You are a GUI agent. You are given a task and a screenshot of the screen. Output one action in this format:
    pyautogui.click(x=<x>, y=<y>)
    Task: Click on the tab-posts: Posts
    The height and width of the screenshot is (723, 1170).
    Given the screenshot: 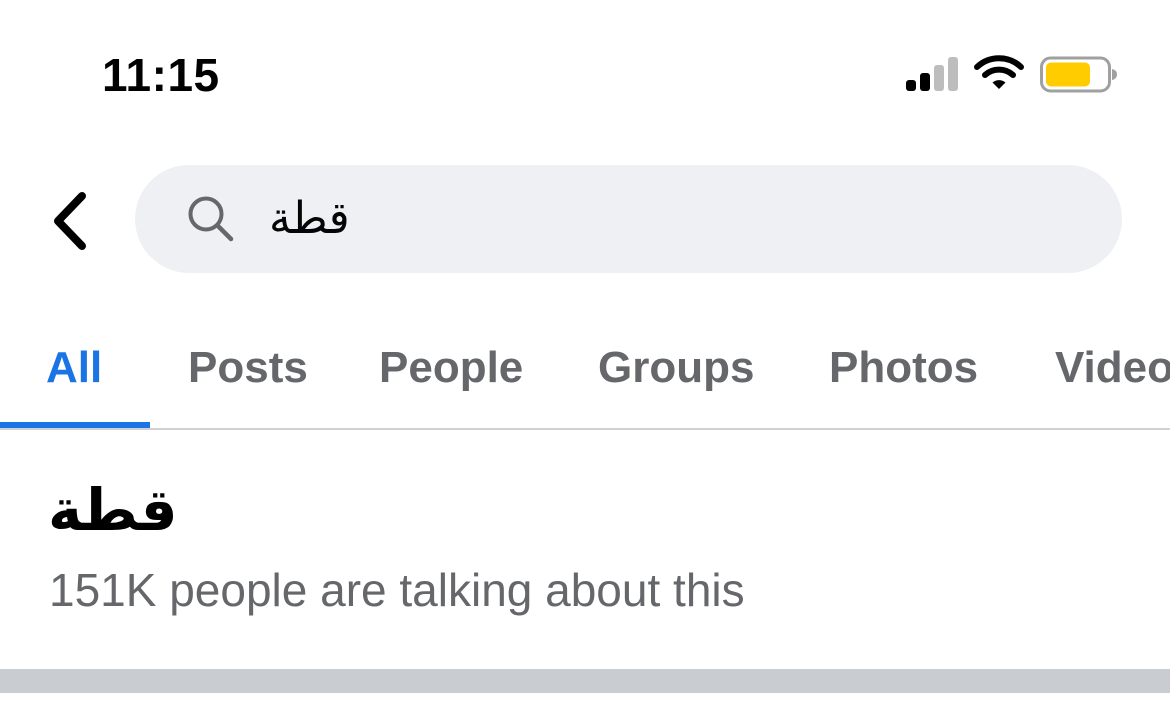 What is the action you would take?
    pyautogui.click(x=248, y=368)
    